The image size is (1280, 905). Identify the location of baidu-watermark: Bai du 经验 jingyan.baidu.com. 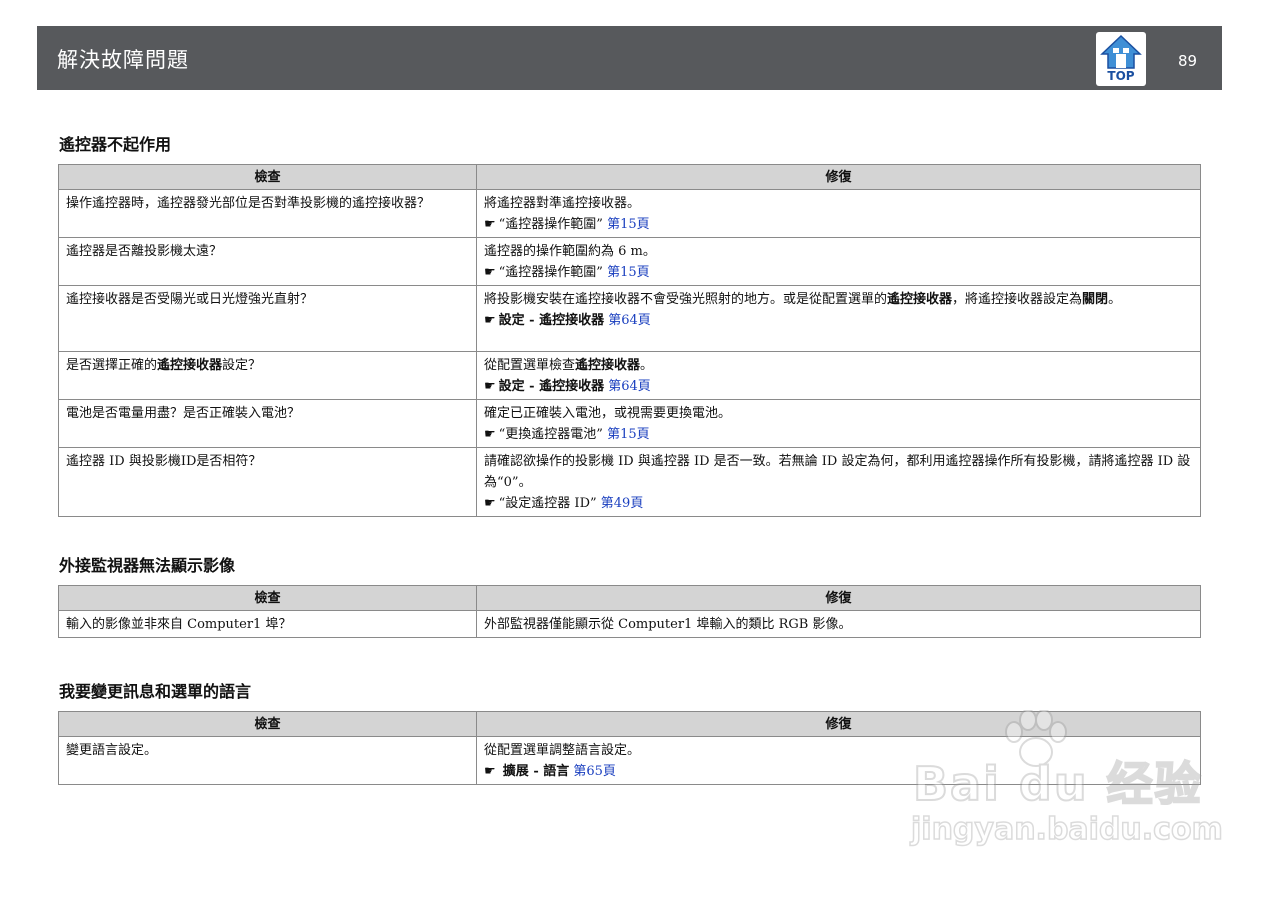
(1064, 790).